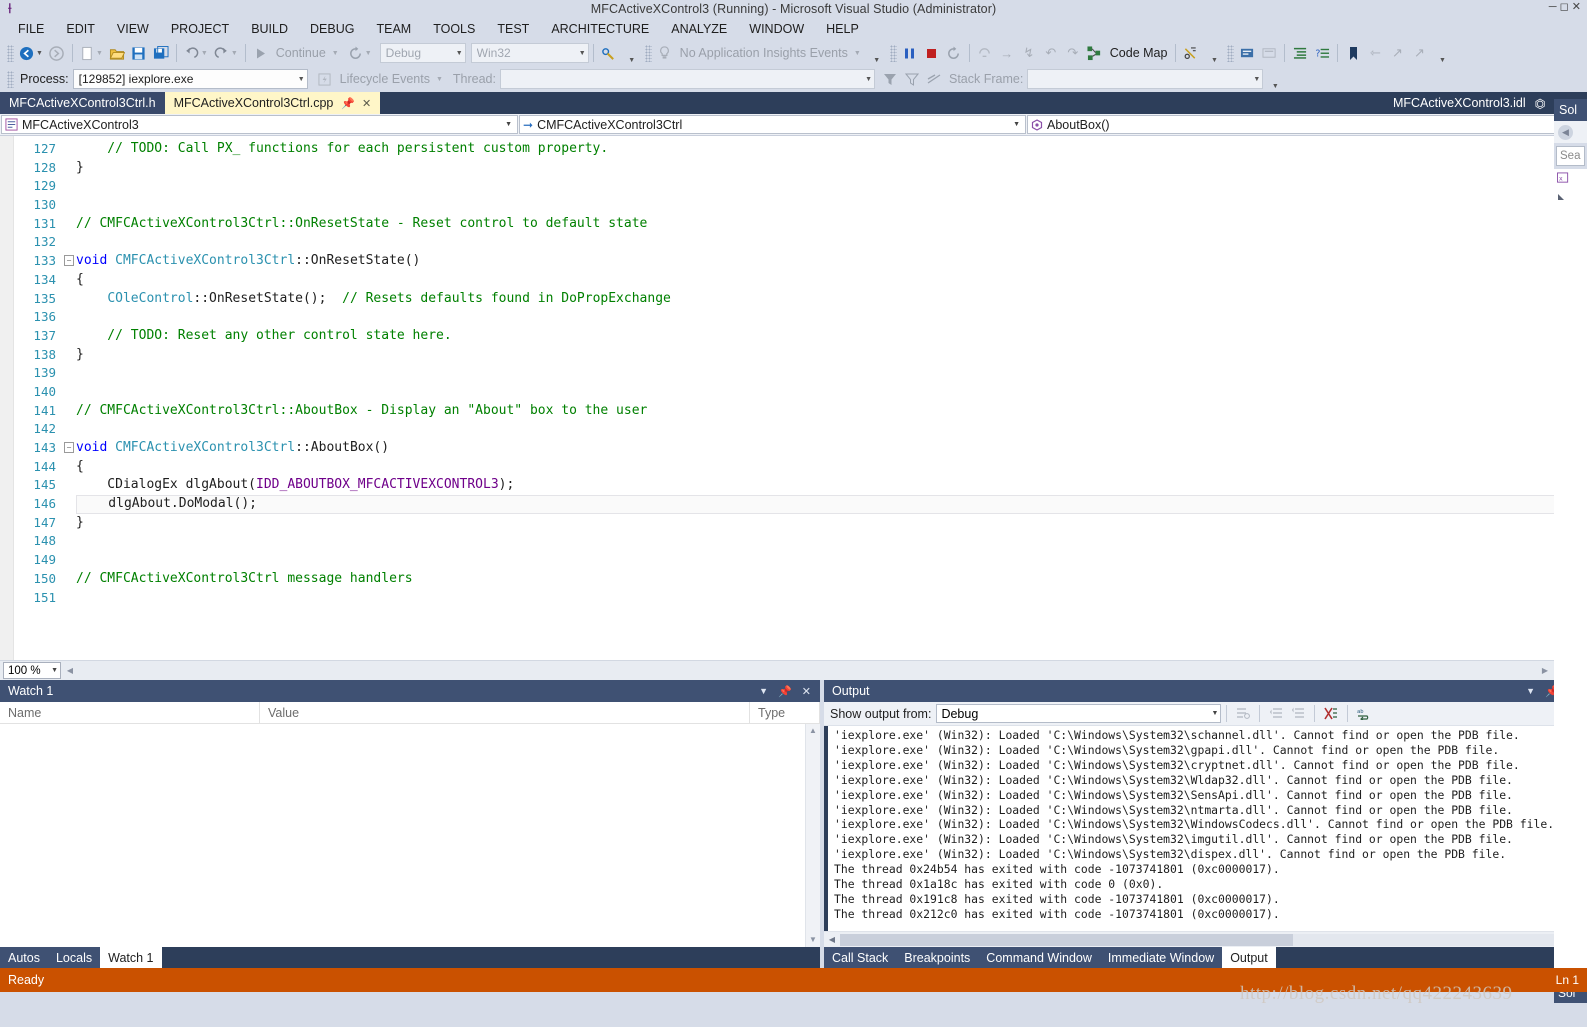  I want to click on open-file-icon, so click(117, 53).